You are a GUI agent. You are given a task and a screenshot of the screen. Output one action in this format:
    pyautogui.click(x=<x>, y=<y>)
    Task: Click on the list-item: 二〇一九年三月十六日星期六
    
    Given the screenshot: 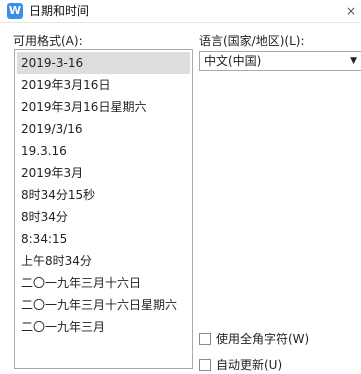 What is the action you would take?
    pyautogui.click(x=103, y=305)
    